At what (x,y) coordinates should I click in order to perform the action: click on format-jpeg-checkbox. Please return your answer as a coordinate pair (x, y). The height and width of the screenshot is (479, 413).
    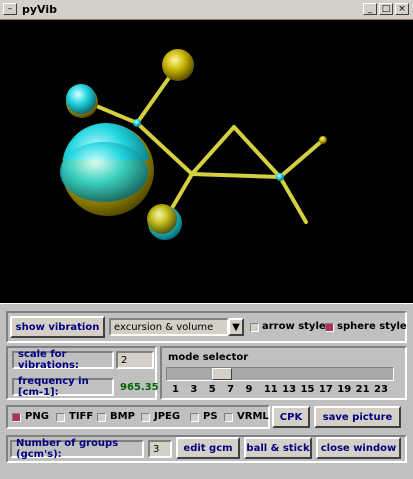
    Looking at the image, I should click on (145, 417).